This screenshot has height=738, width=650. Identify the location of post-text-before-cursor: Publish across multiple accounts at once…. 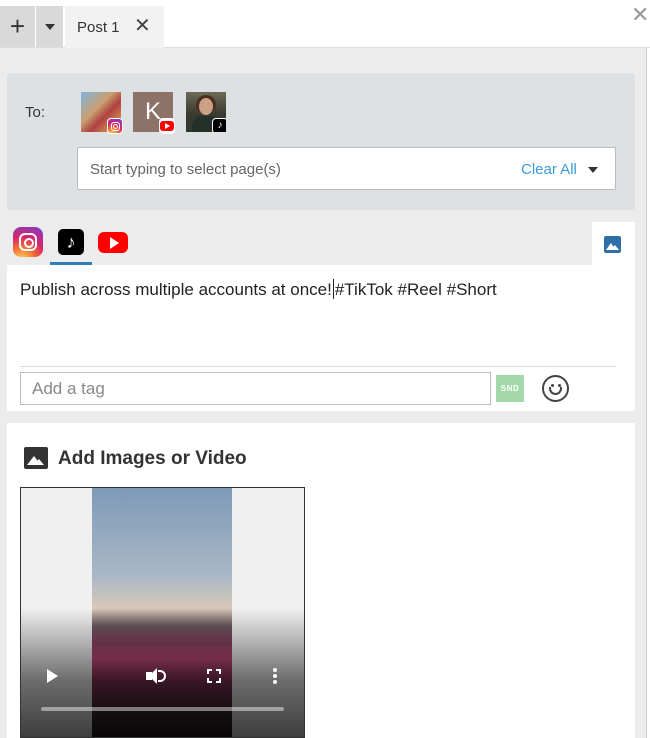
(176, 289).